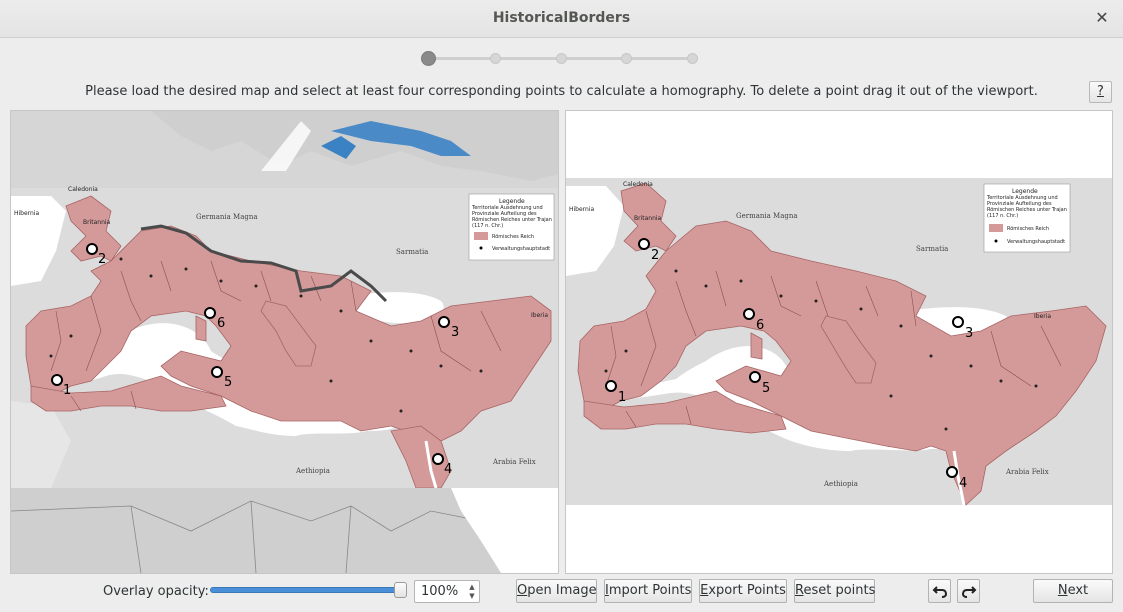 This screenshot has height=612, width=1123. I want to click on step-5-indicator, so click(692, 58).